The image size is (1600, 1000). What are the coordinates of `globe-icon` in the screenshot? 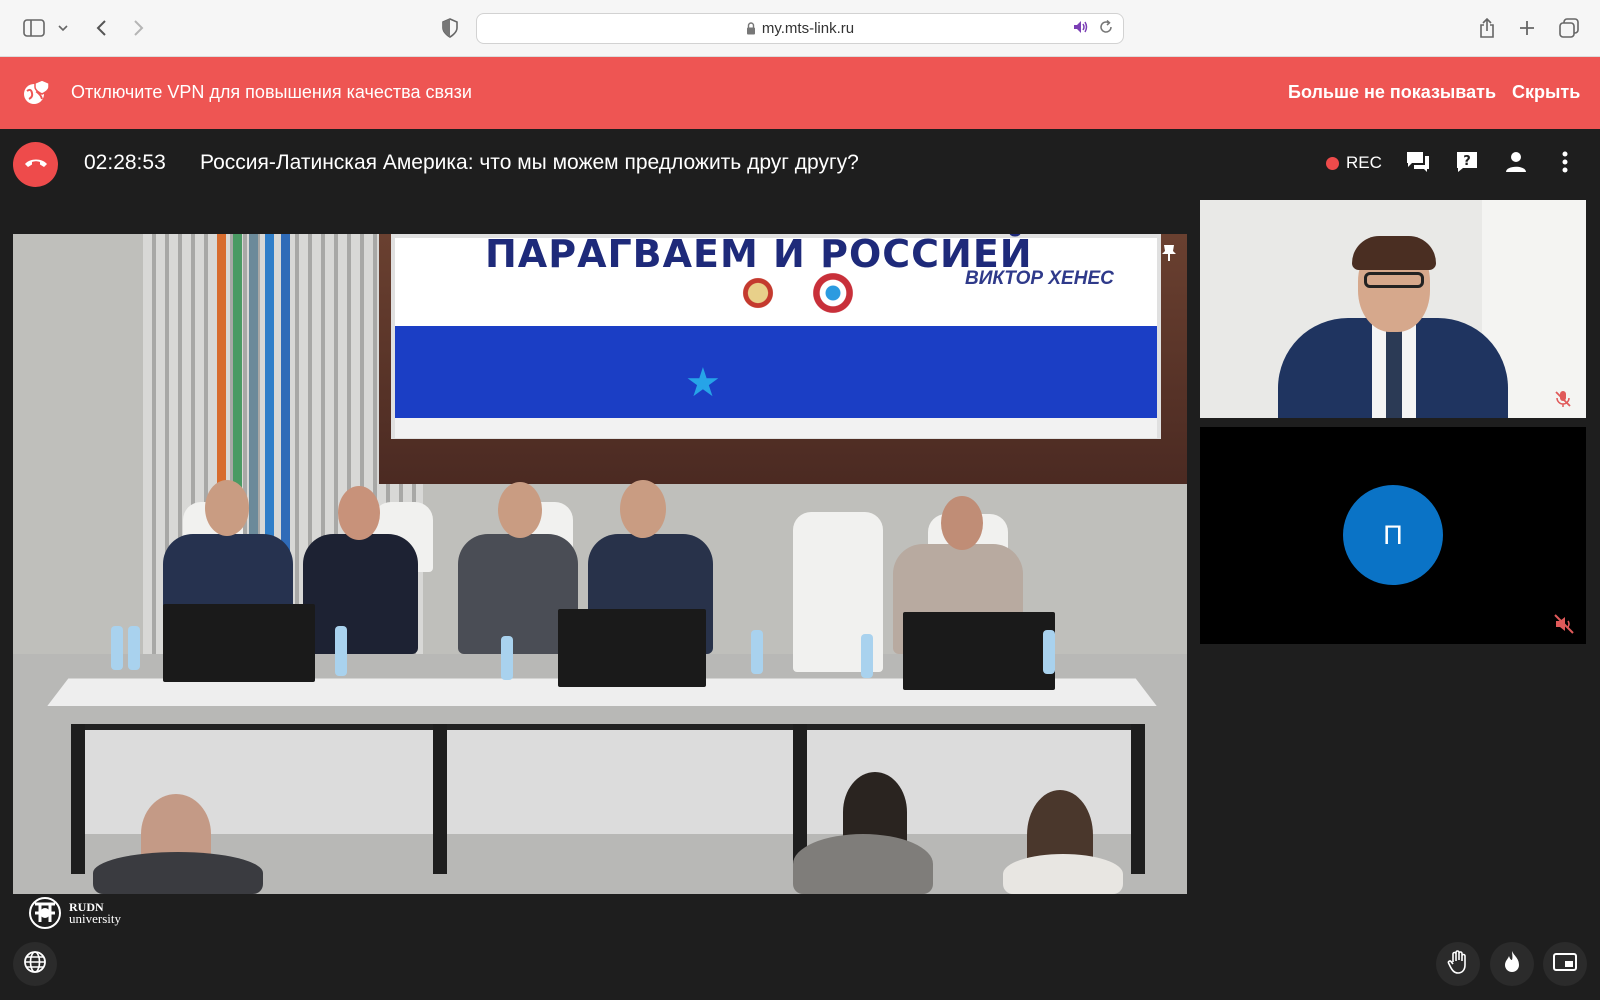 It's located at (35, 964).